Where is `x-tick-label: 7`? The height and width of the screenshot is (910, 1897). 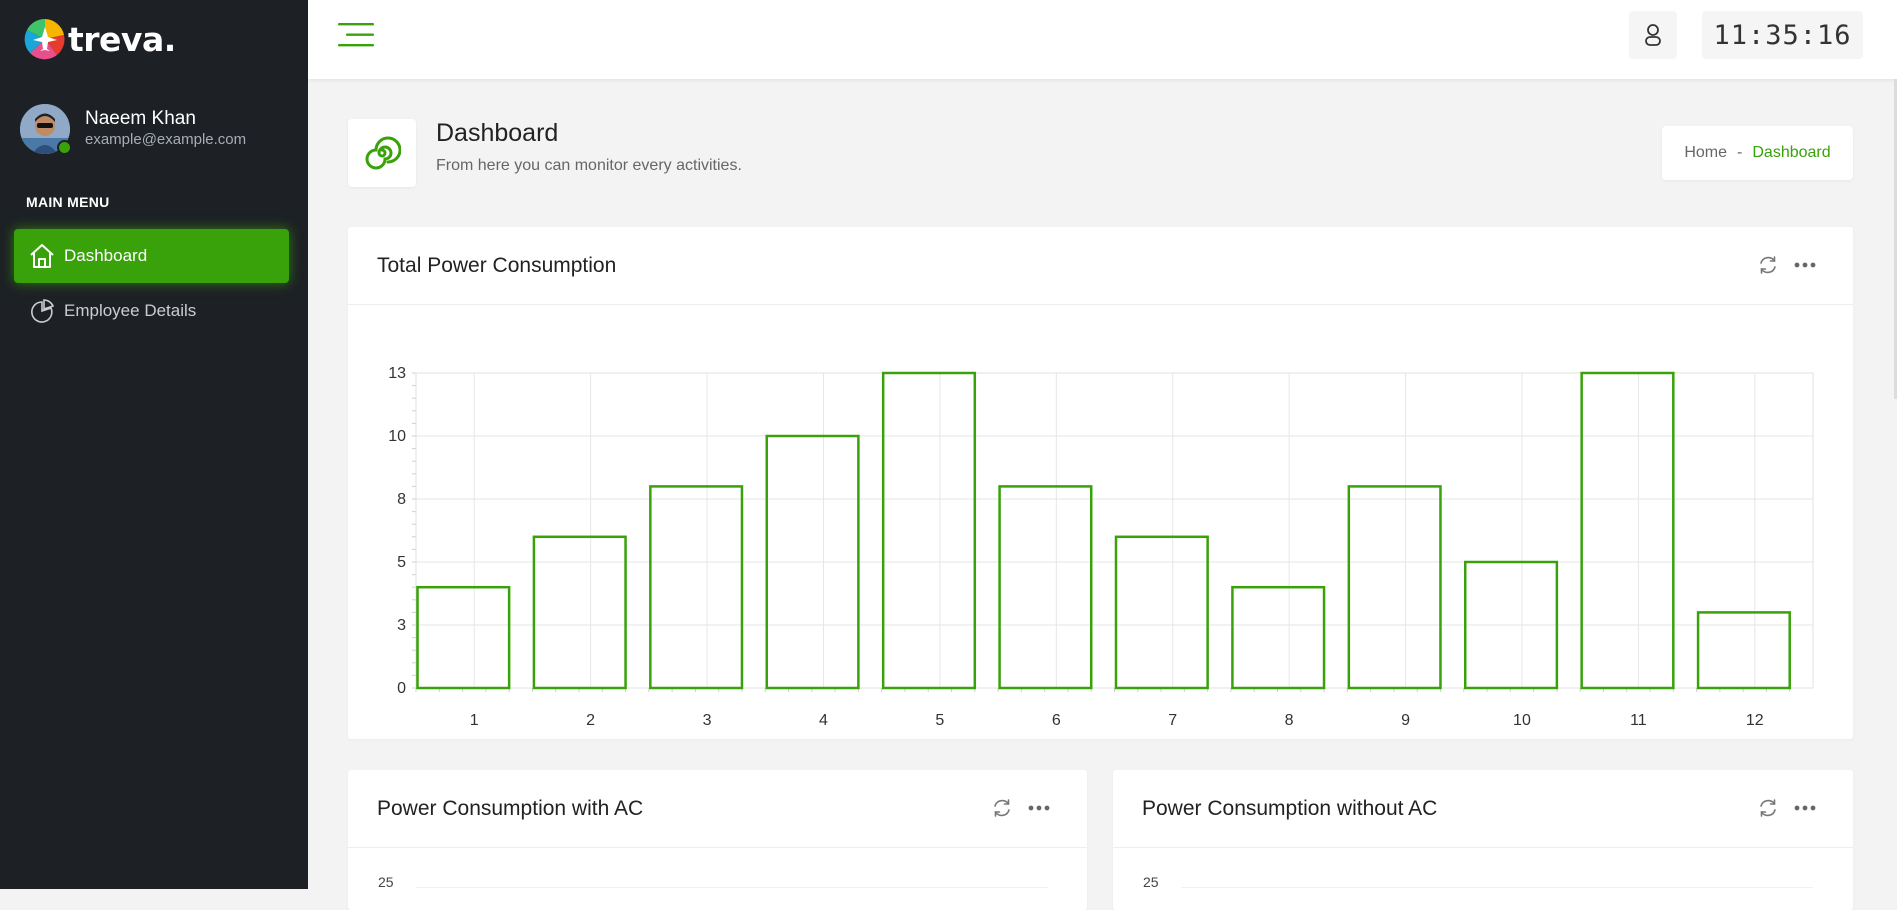
x-tick-label: 7 is located at coordinates (1172, 720).